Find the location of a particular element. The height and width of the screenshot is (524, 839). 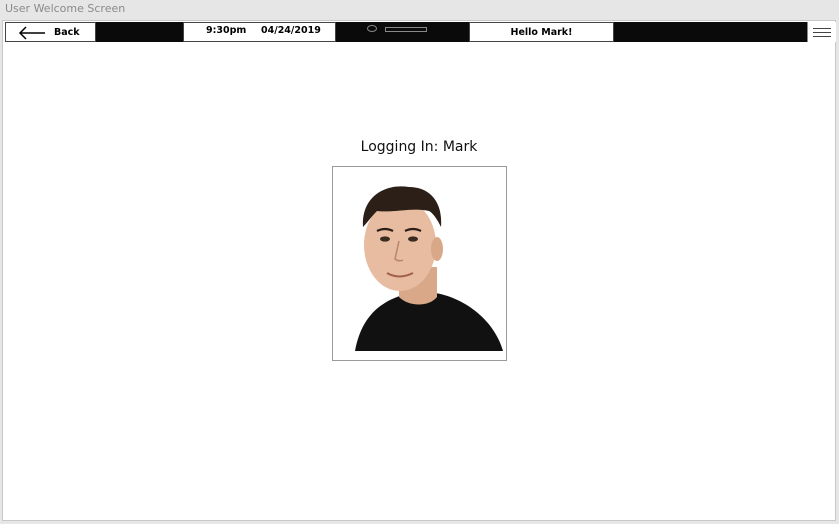

user-avatar-image is located at coordinates (419, 263).